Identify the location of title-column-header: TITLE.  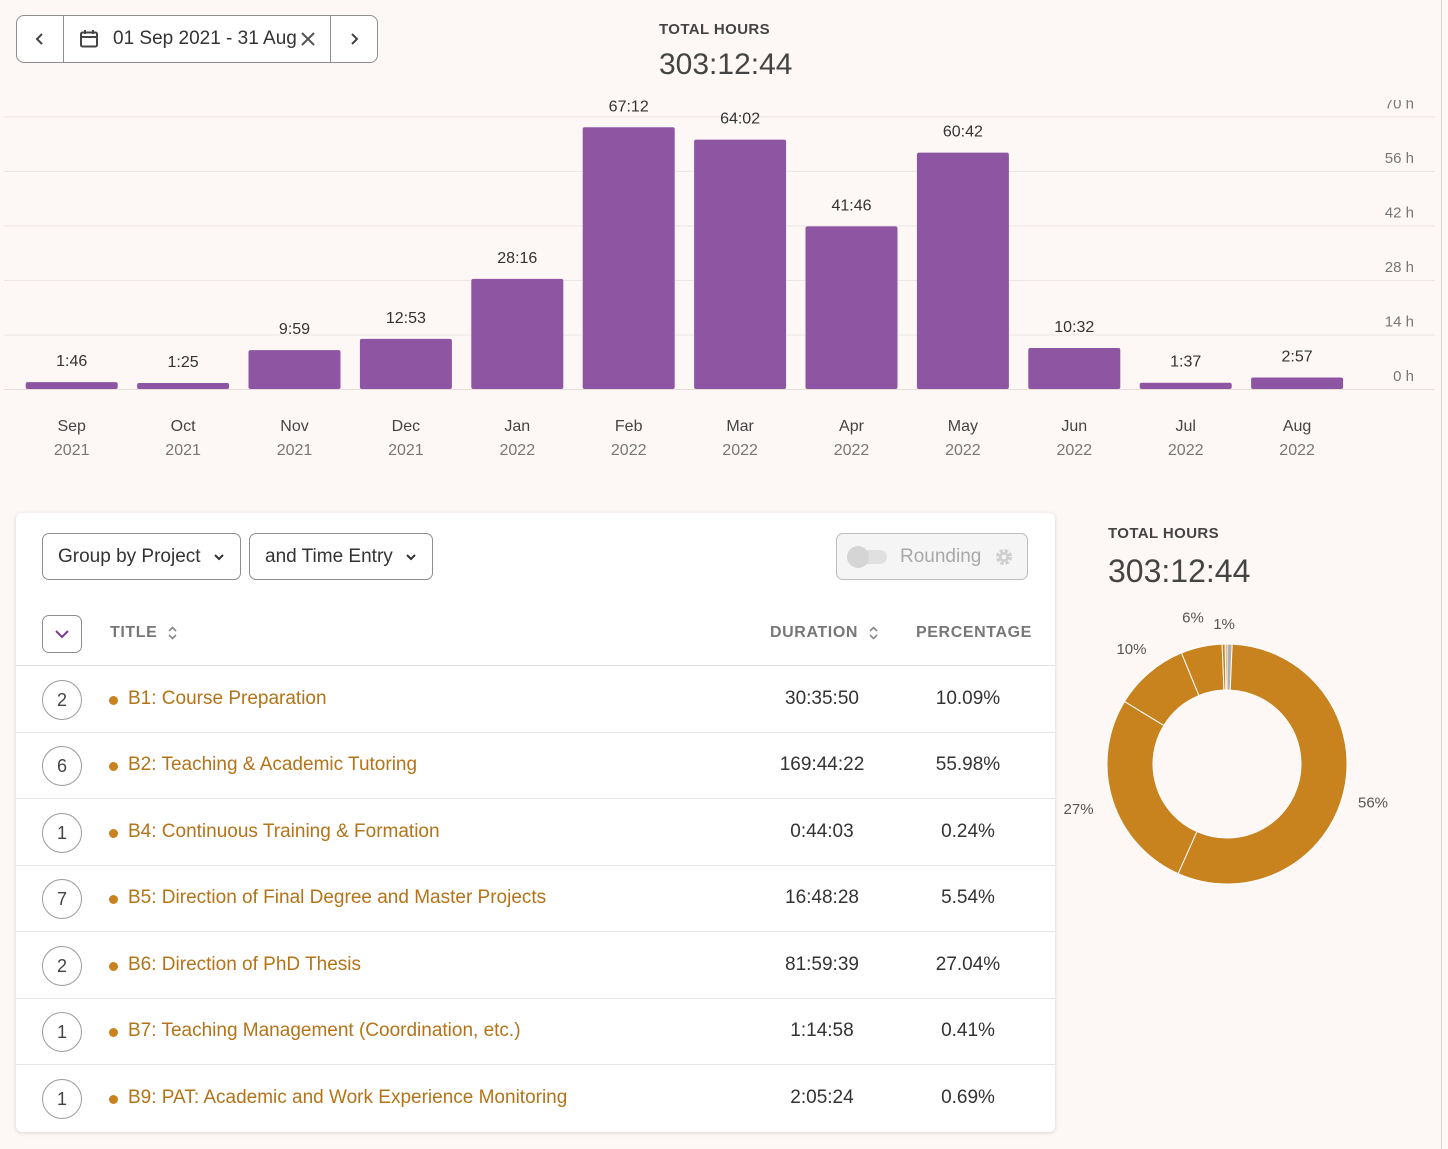
(144, 633).